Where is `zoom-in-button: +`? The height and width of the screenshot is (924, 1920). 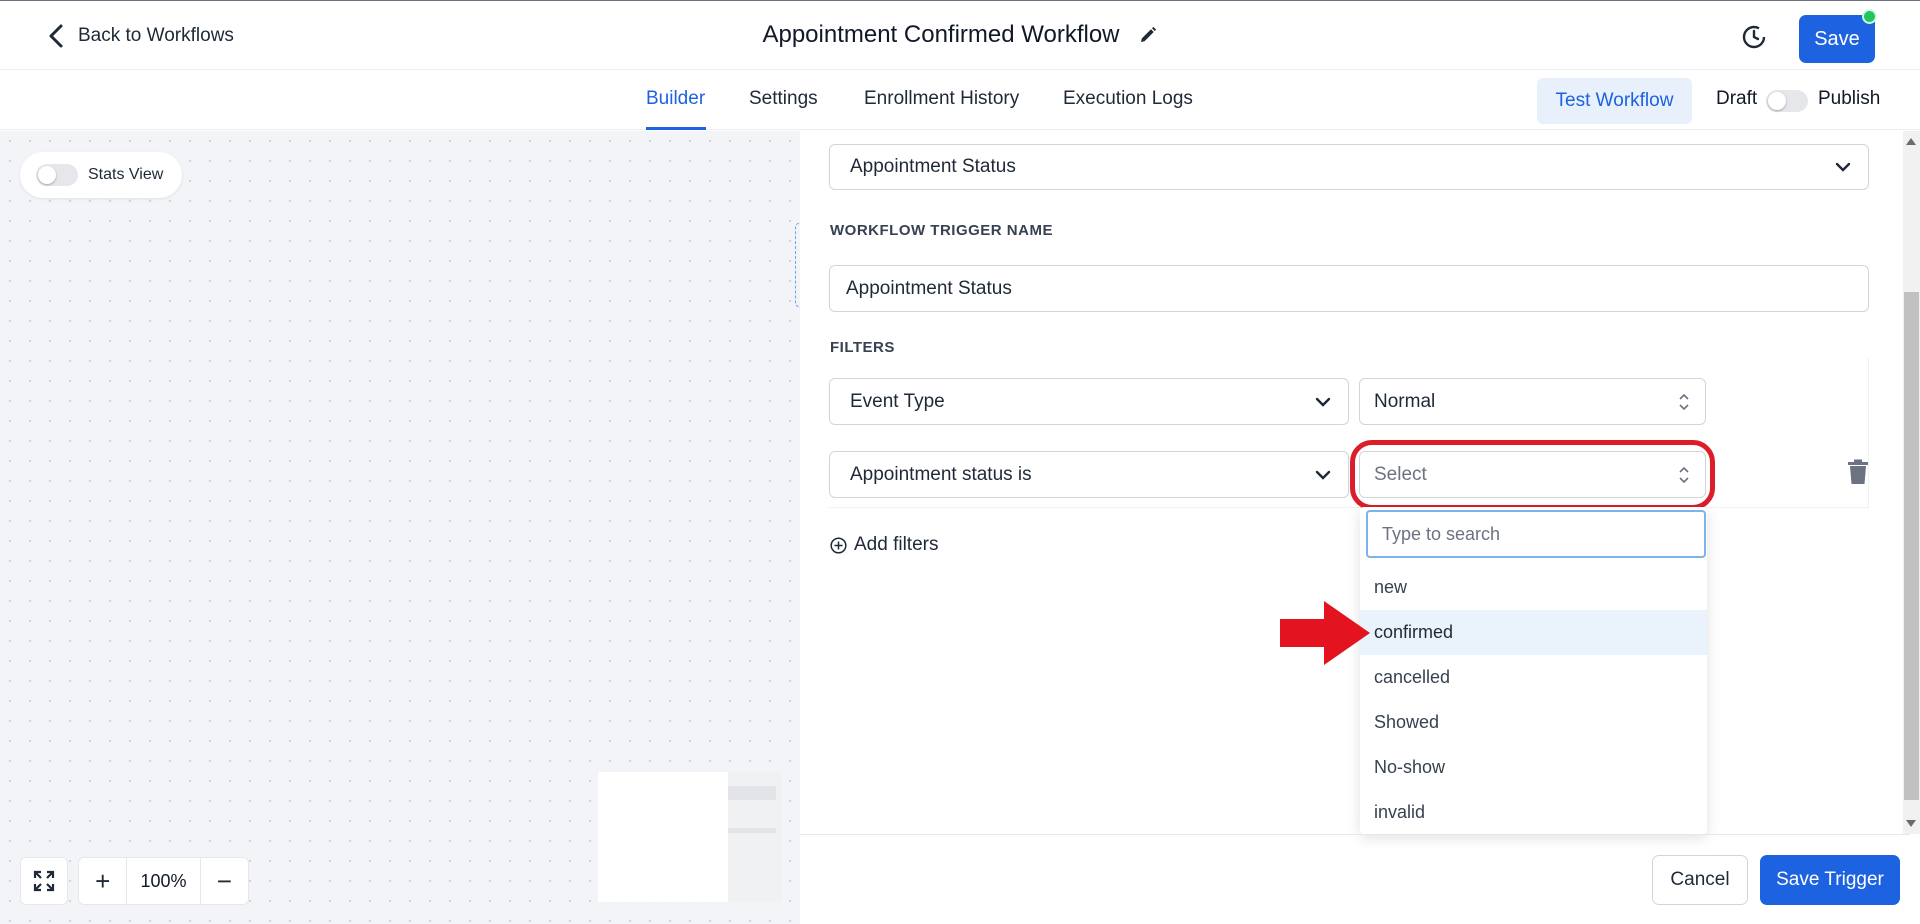 zoom-in-button: + is located at coordinates (102, 881).